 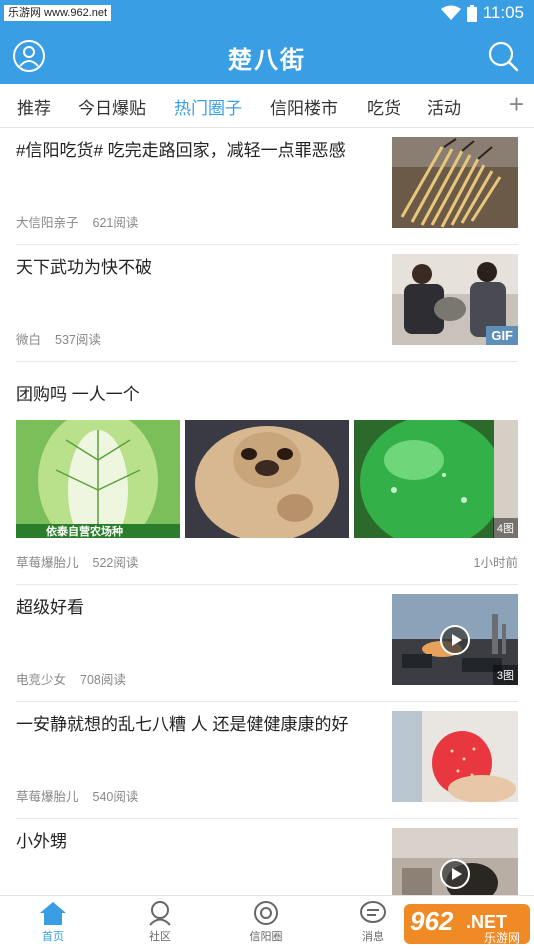 I want to click on status-time: 11:05, so click(x=503, y=12).